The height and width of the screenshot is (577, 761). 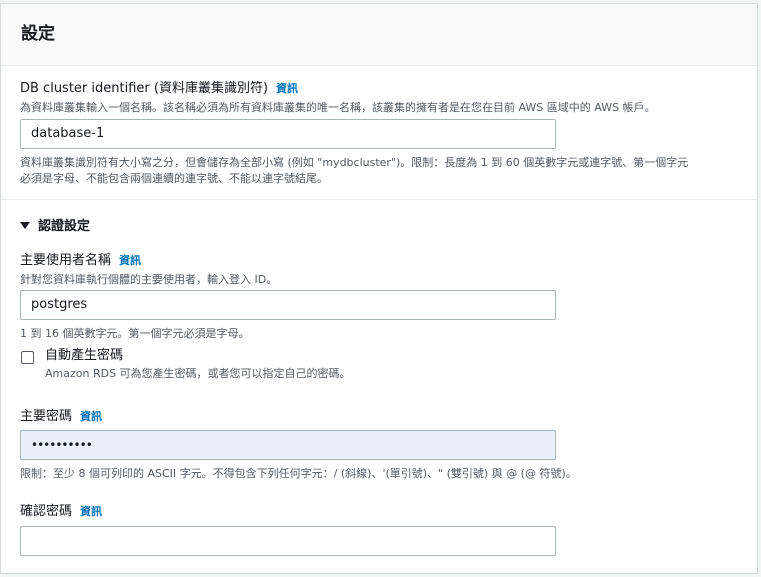 What do you see at coordinates (66, 260) in the screenshot?
I see `master-username-label: 主要使用者名稱` at bounding box center [66, 260].